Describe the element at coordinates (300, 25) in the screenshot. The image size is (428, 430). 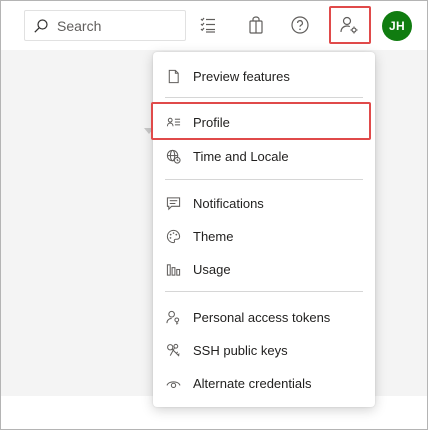
I see `help-icon` at that location.